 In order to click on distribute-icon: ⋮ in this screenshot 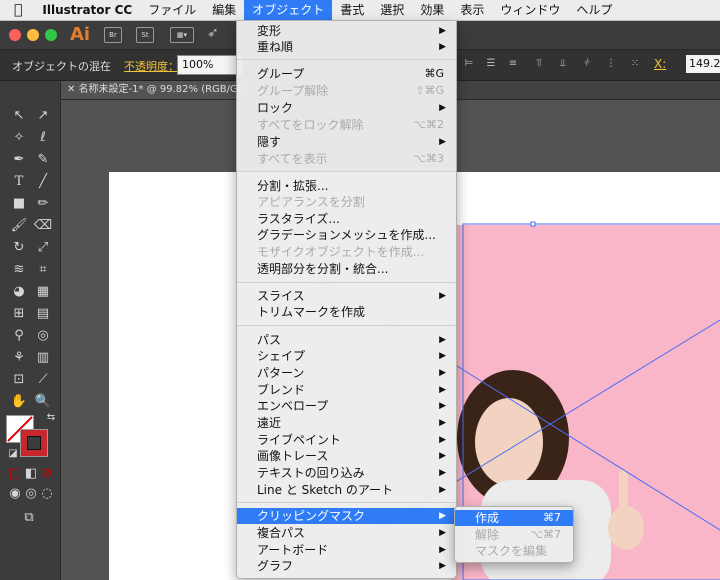, I will do `click(611, 64)`.